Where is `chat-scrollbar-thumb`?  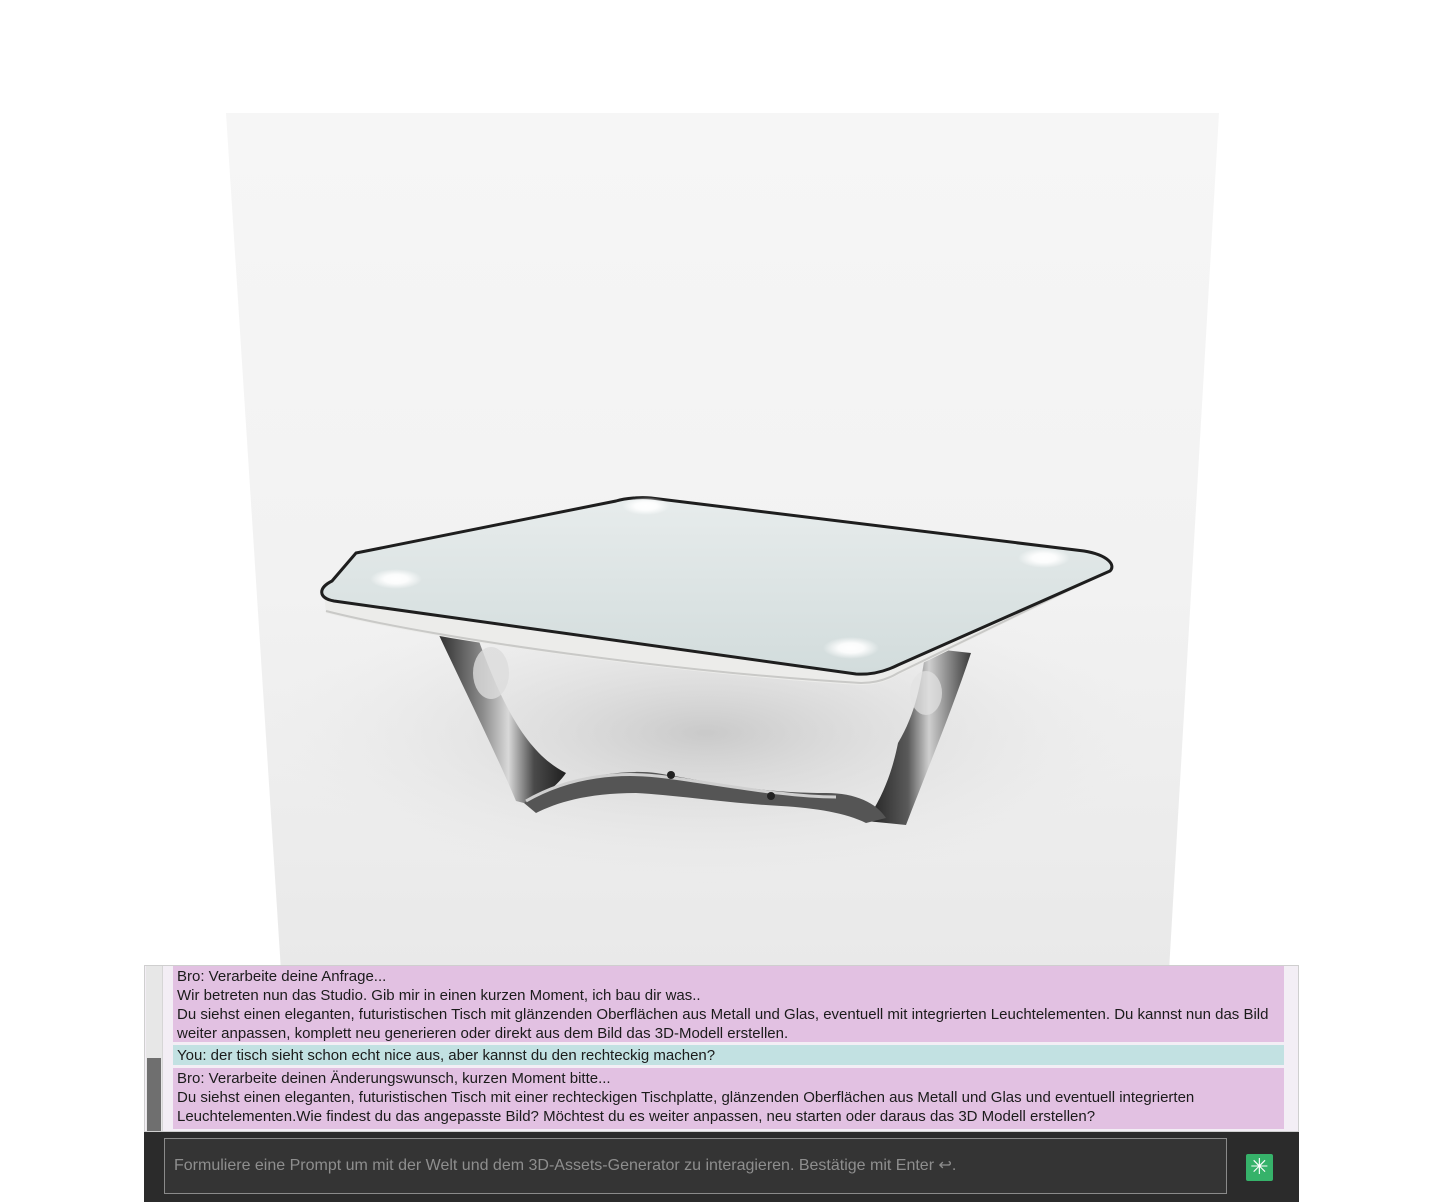 chat-scrollbar-thumb is located at coordinates (154, 1094).